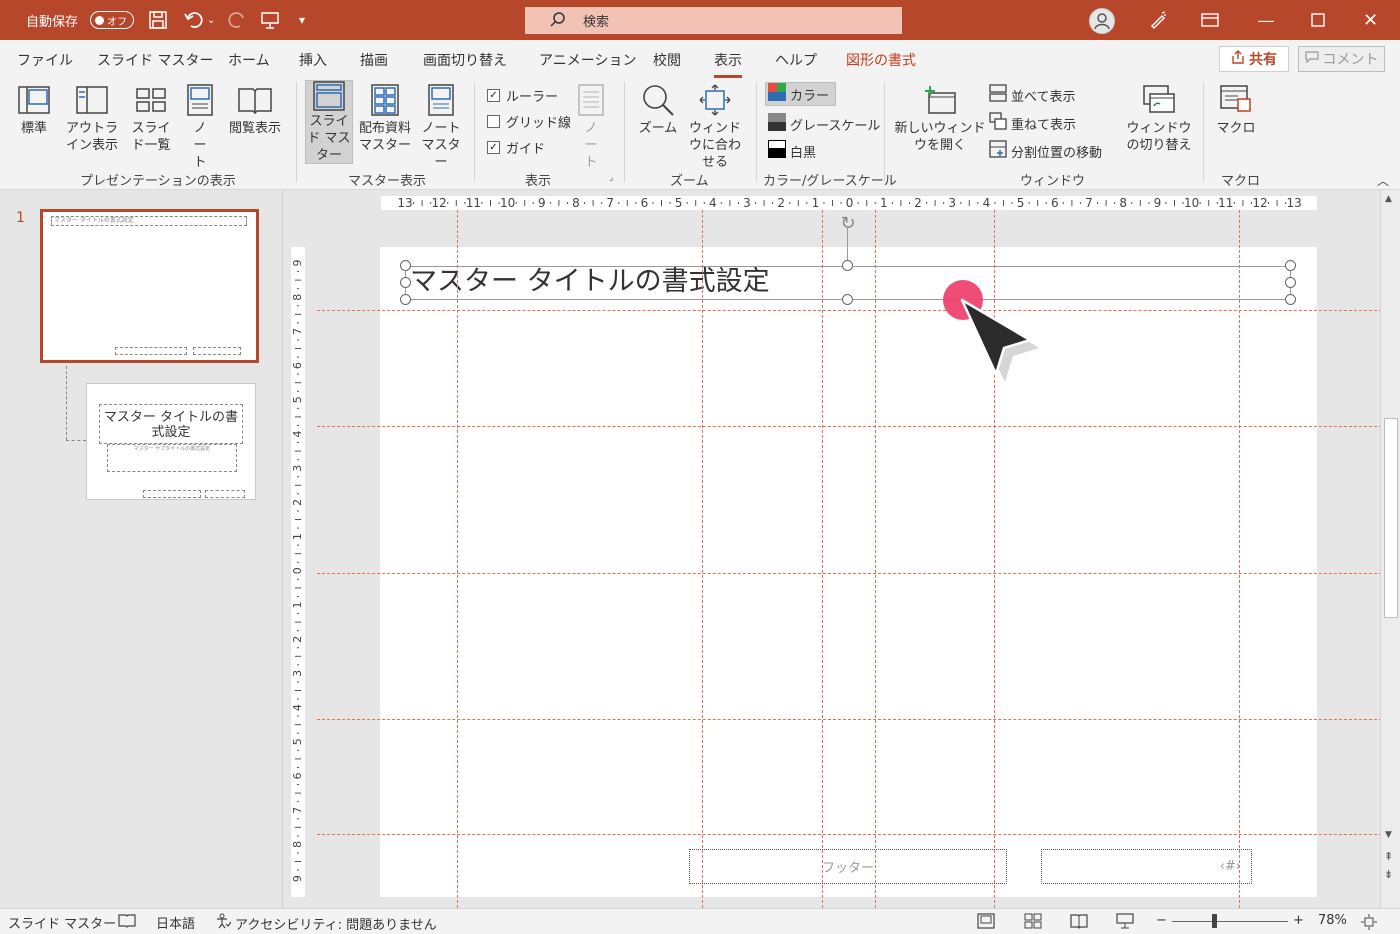 Image resolution: width=1400 pixels, height=934 pixels. Describe the element at coordinates (1230, 921) in the screenshot. I see `zoom-slider` at that location.